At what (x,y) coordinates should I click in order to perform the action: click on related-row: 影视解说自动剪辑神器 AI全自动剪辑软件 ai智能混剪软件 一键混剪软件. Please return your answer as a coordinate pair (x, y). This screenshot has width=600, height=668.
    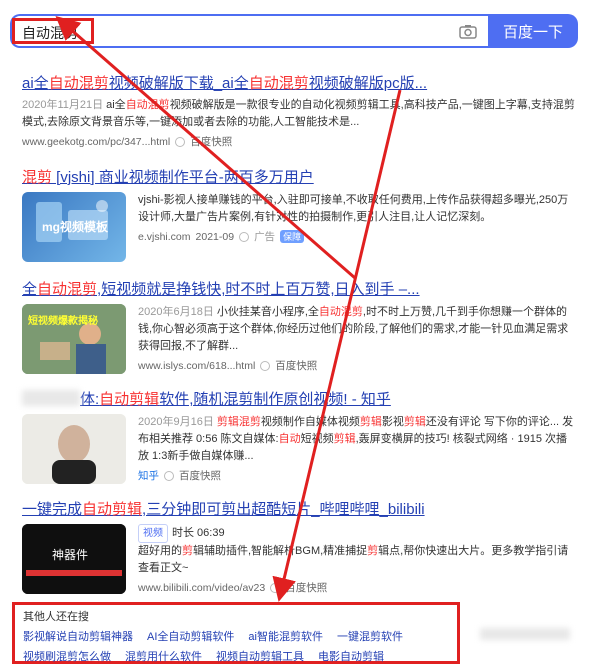
    Looking at the image, I should click on (236, 636).